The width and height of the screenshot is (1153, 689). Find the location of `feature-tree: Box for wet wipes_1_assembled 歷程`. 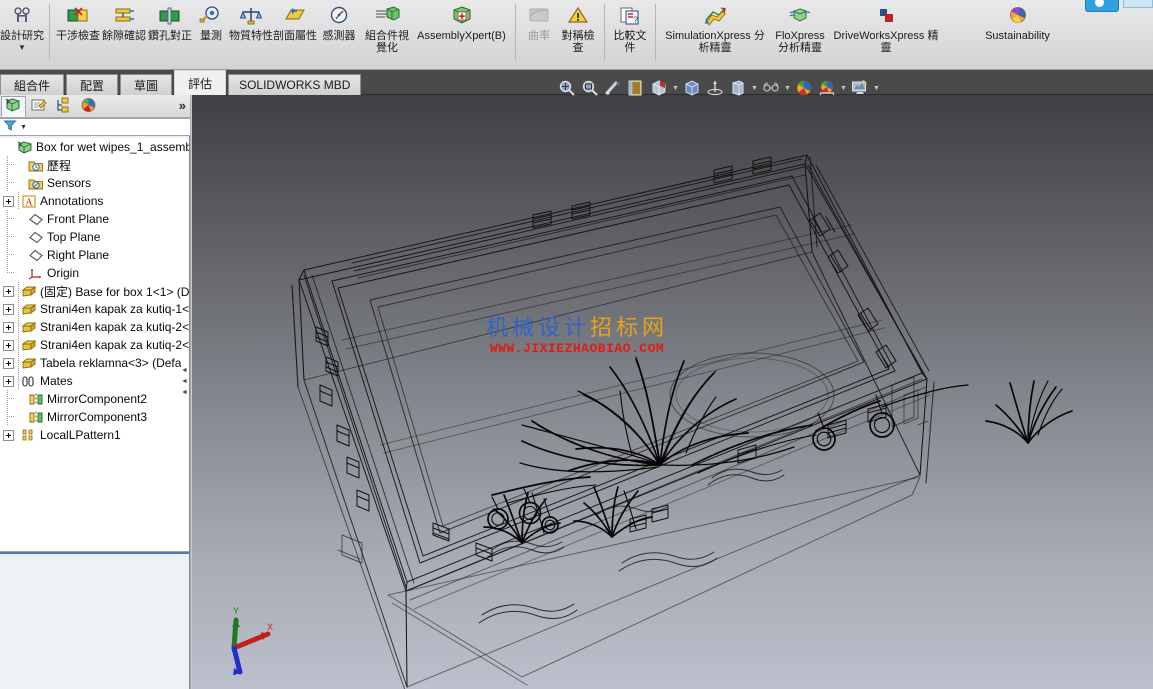

feature-tree: Box for wet wipes_1_assembled 歷程 is located at coordinates (94, 345).